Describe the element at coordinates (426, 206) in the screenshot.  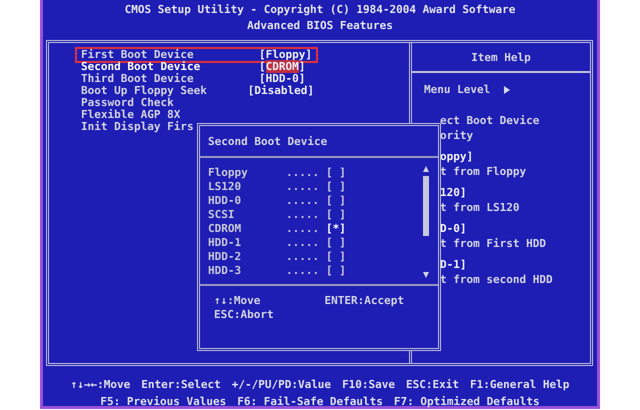
I see `scrollbar-thumb` at that location.